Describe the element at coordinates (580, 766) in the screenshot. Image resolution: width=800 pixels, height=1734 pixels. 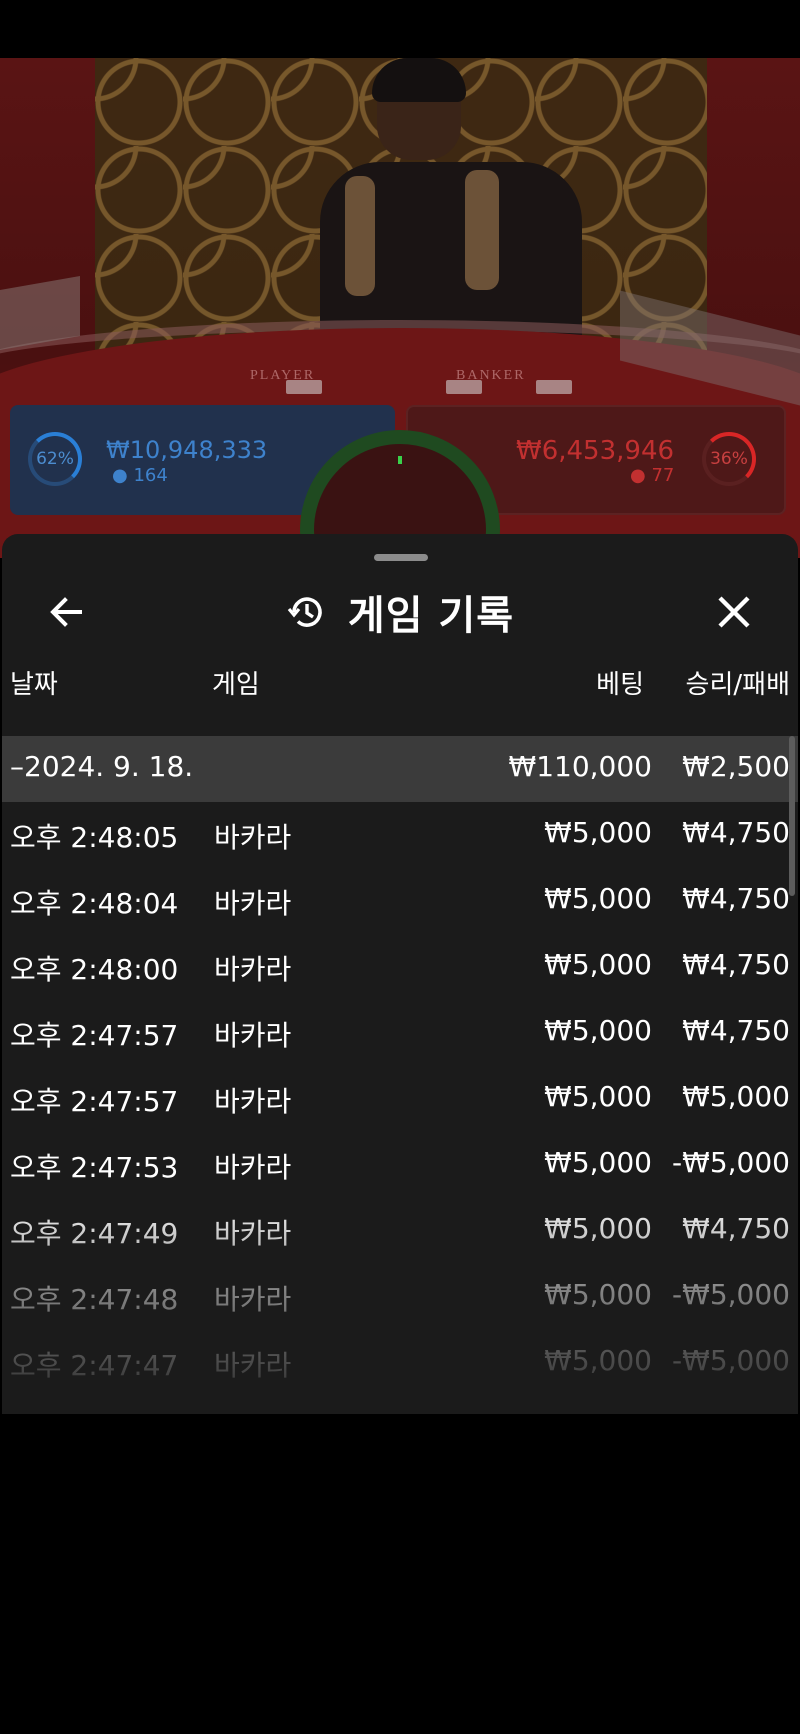
I see `group-bet-total: ₩110,000` at that location.